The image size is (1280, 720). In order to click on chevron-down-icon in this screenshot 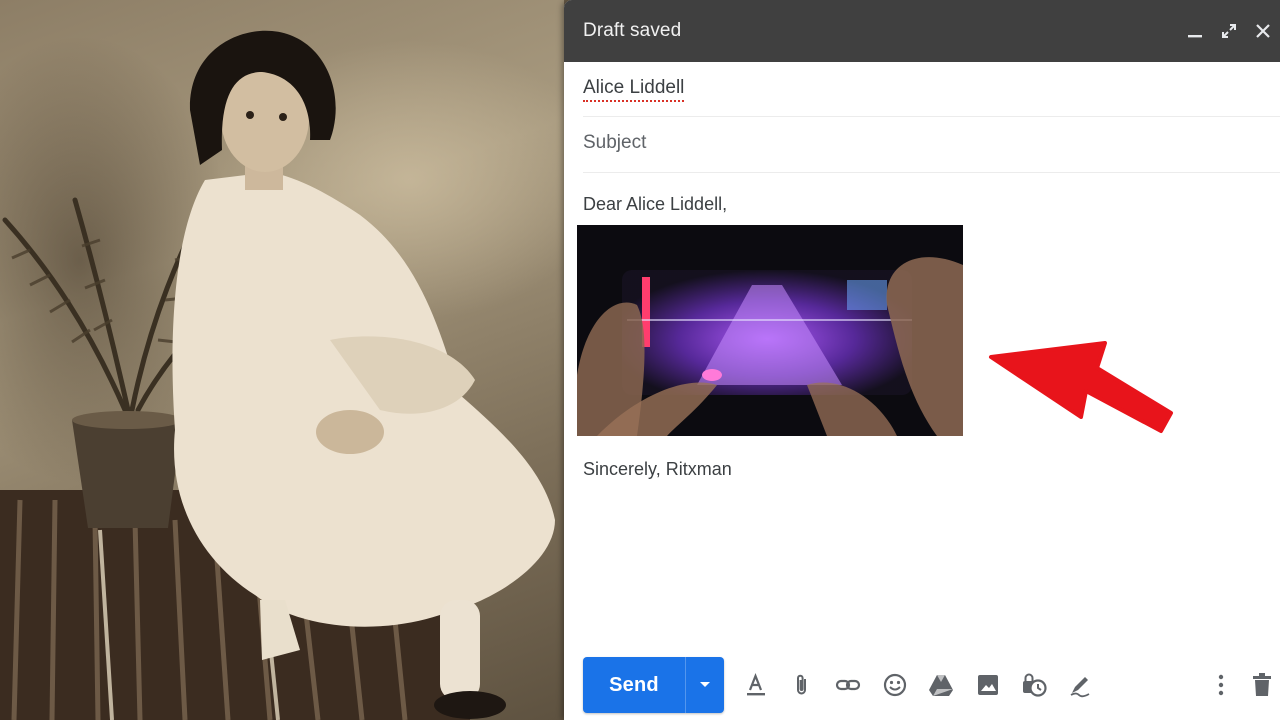, I will do `click(705, 684)`.